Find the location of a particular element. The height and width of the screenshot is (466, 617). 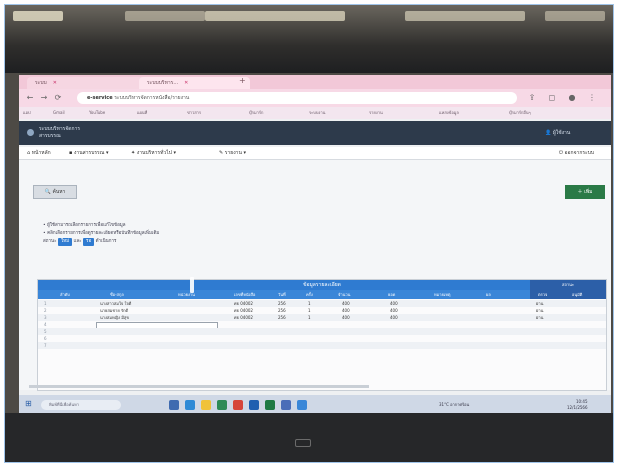

search-button: 🔍 ค้นหา is located at coordinates (55, 192).